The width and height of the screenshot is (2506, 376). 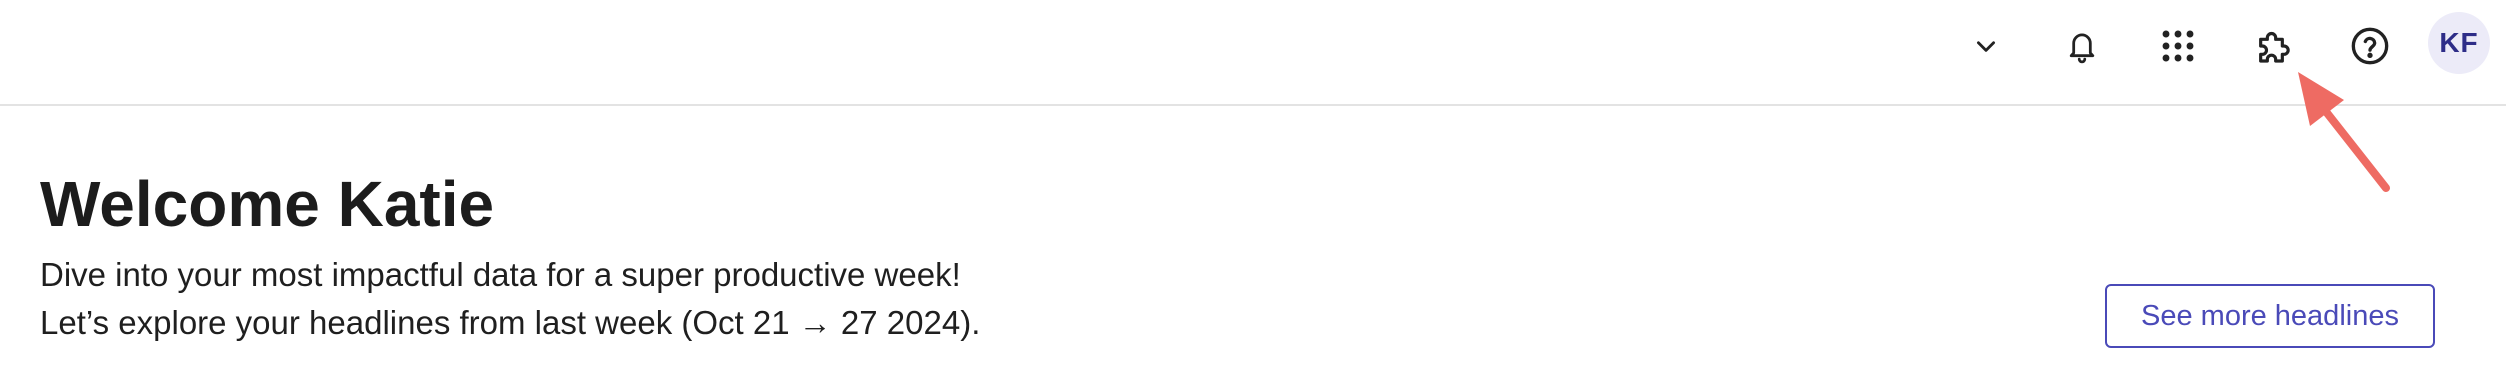 I want to click on apps-grid-icon, so click(x=2178, y=46).